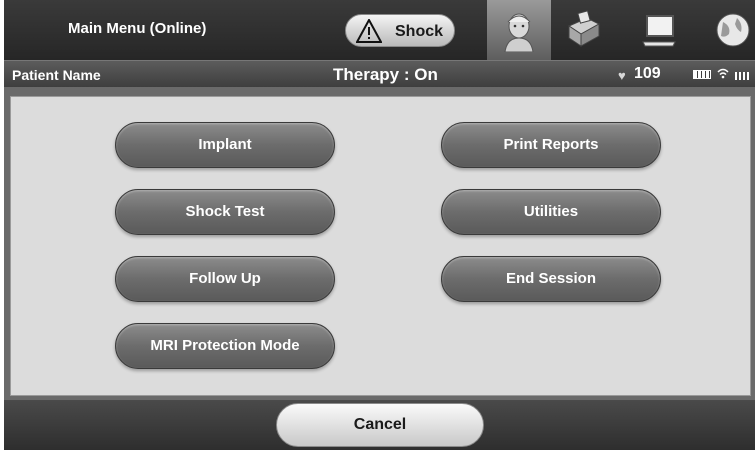 The image size is (755, 450). Describe the element at coordinates (622, 75) in the screenshot. I see `heart-icon: ♥` at that location.